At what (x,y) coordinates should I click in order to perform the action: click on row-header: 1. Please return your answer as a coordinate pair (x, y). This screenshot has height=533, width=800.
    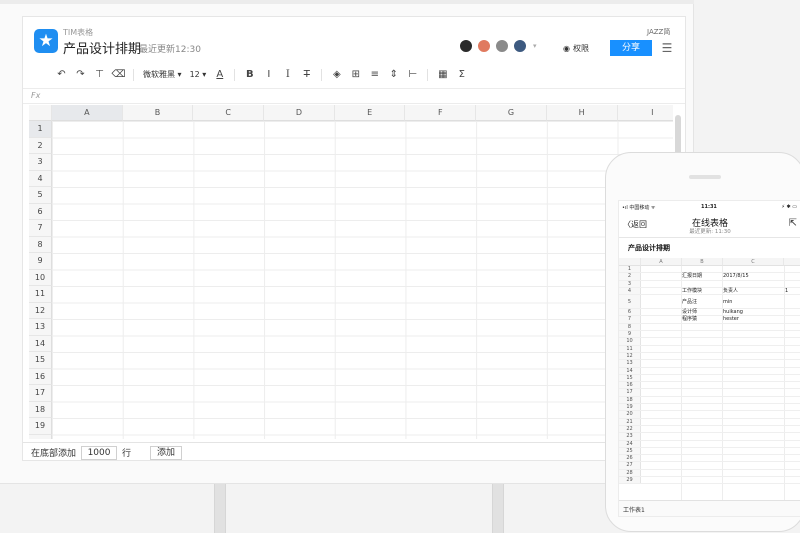
    Looking at the image, I should click on (40, 129).